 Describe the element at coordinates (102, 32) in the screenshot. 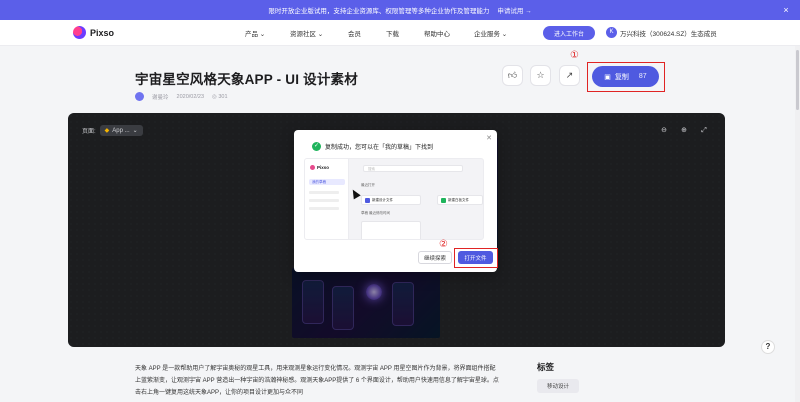

I see `logo-text: Pixso` at that location.